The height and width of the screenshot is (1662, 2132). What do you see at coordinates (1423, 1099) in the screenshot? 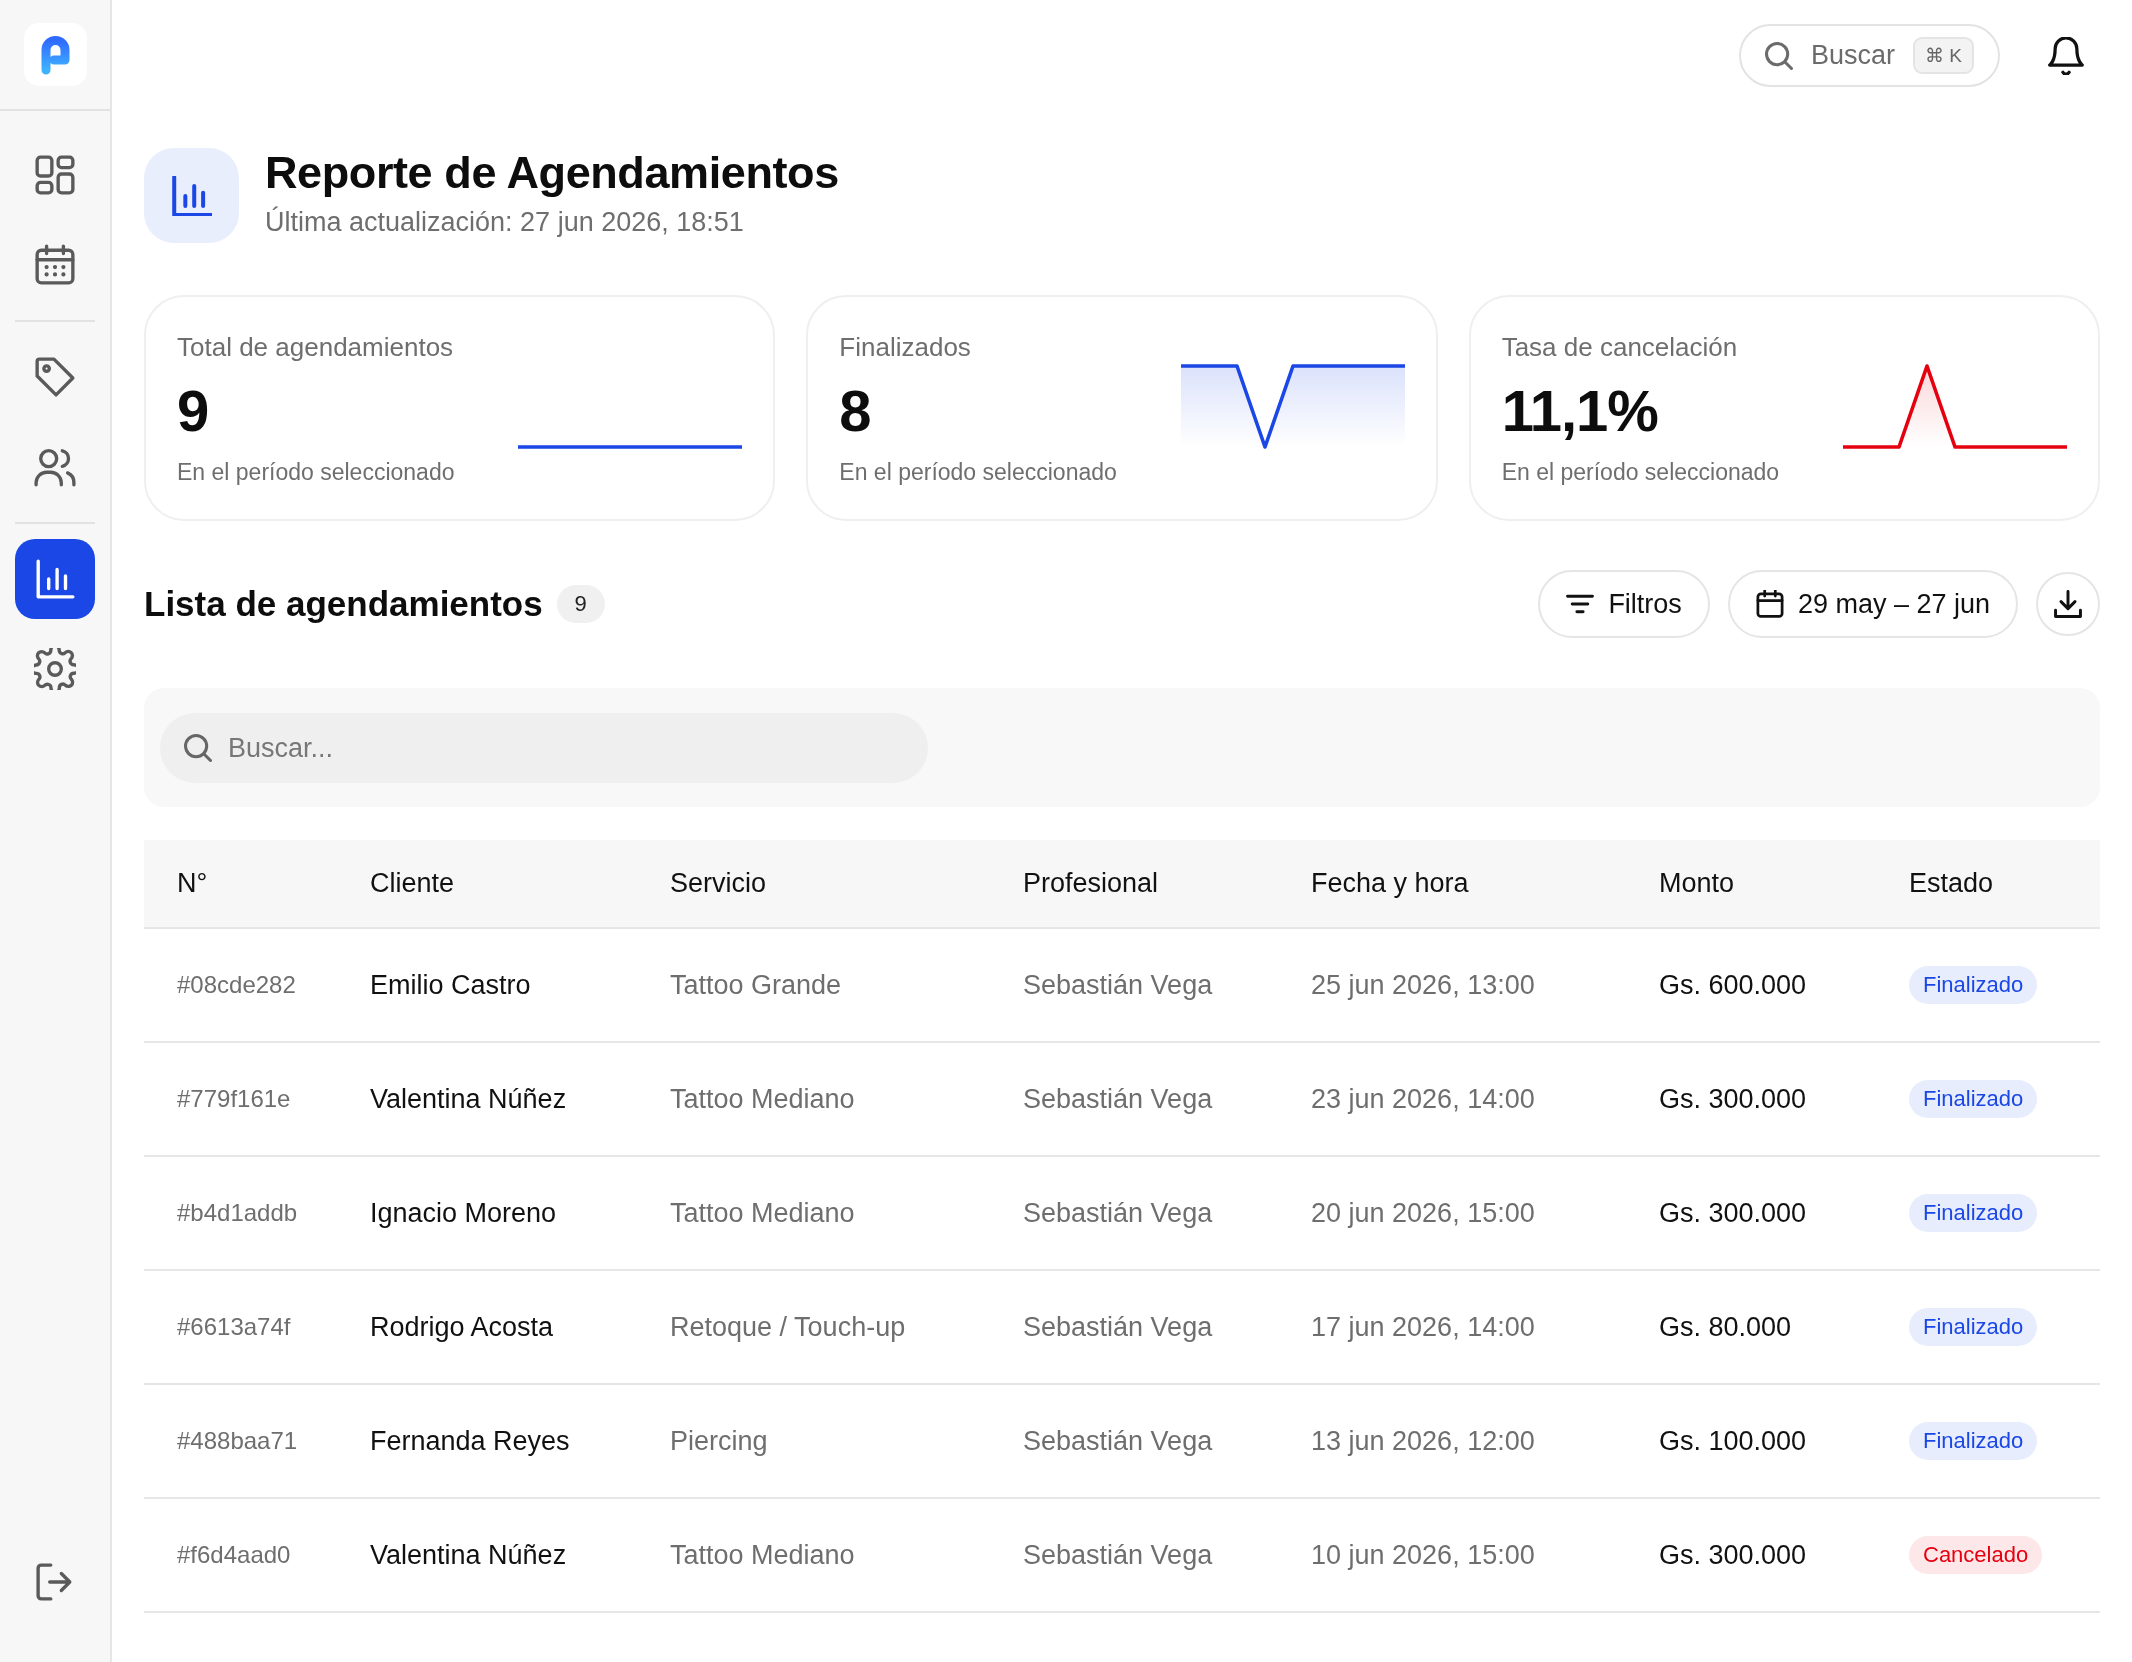
I see `table-cell-text: 23 jun 2026, 14:00` at bounding box center [1423, 1099].